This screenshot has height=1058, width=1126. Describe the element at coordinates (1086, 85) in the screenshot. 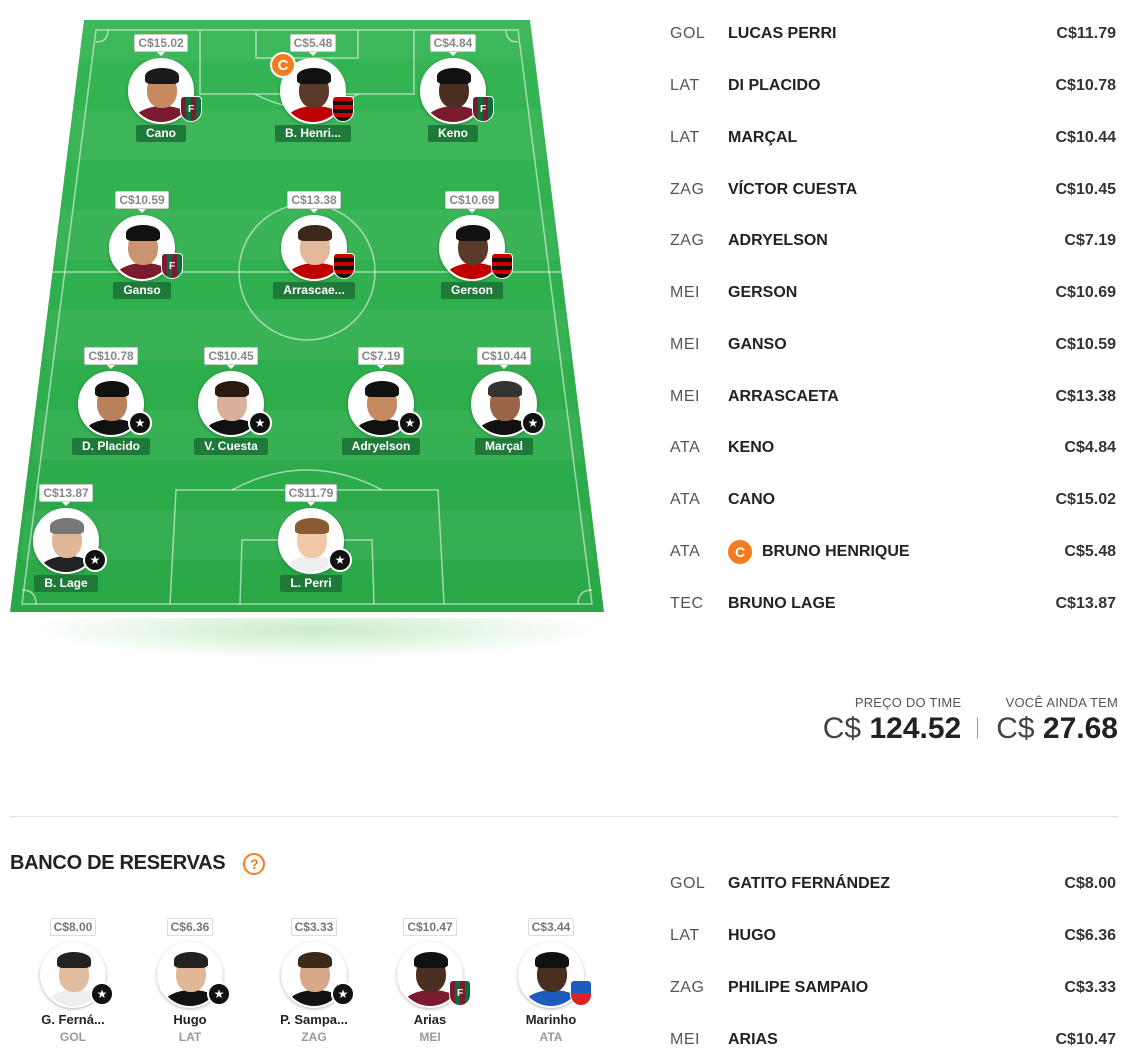

I see `player-price: C$10.78` at that location.